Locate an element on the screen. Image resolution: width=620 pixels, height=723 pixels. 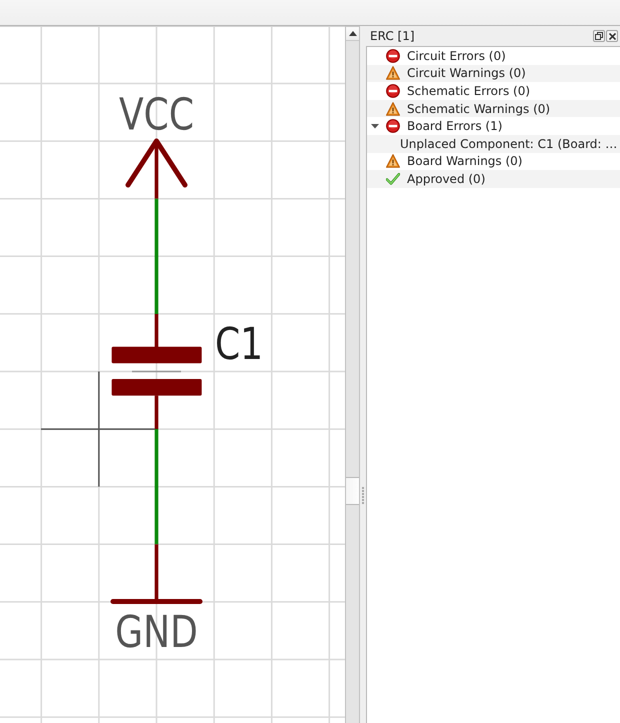
splitter-handle is located at coordinates (363, 374).